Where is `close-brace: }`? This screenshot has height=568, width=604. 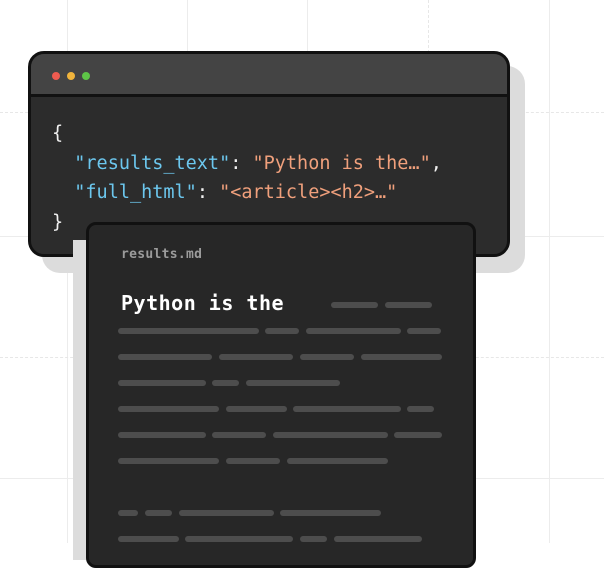
close-brace: } is located at coordinates (58, 222).